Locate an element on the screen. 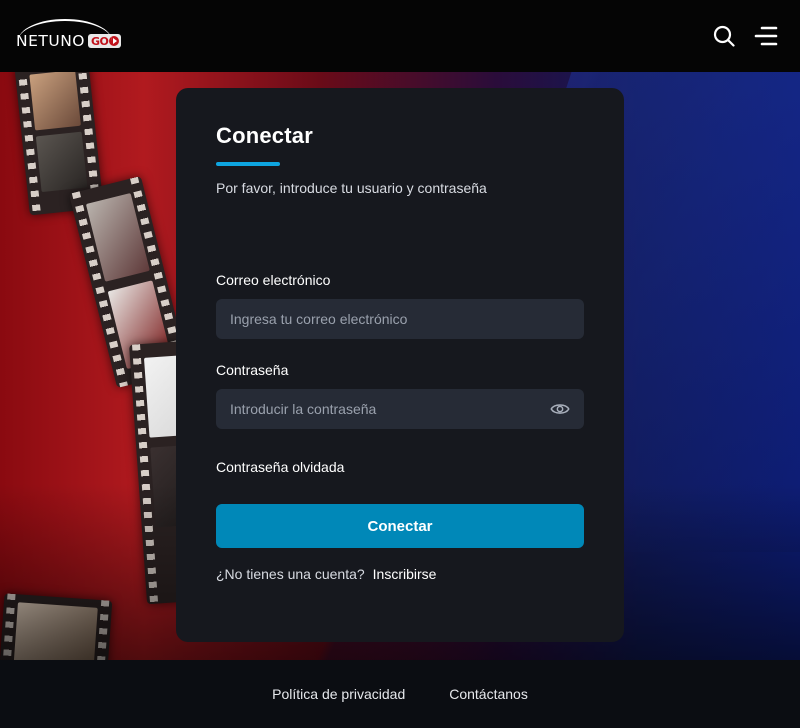 This screenshot has height=728, width=800. password-field-wrapper is located at coordinates (400, 409).